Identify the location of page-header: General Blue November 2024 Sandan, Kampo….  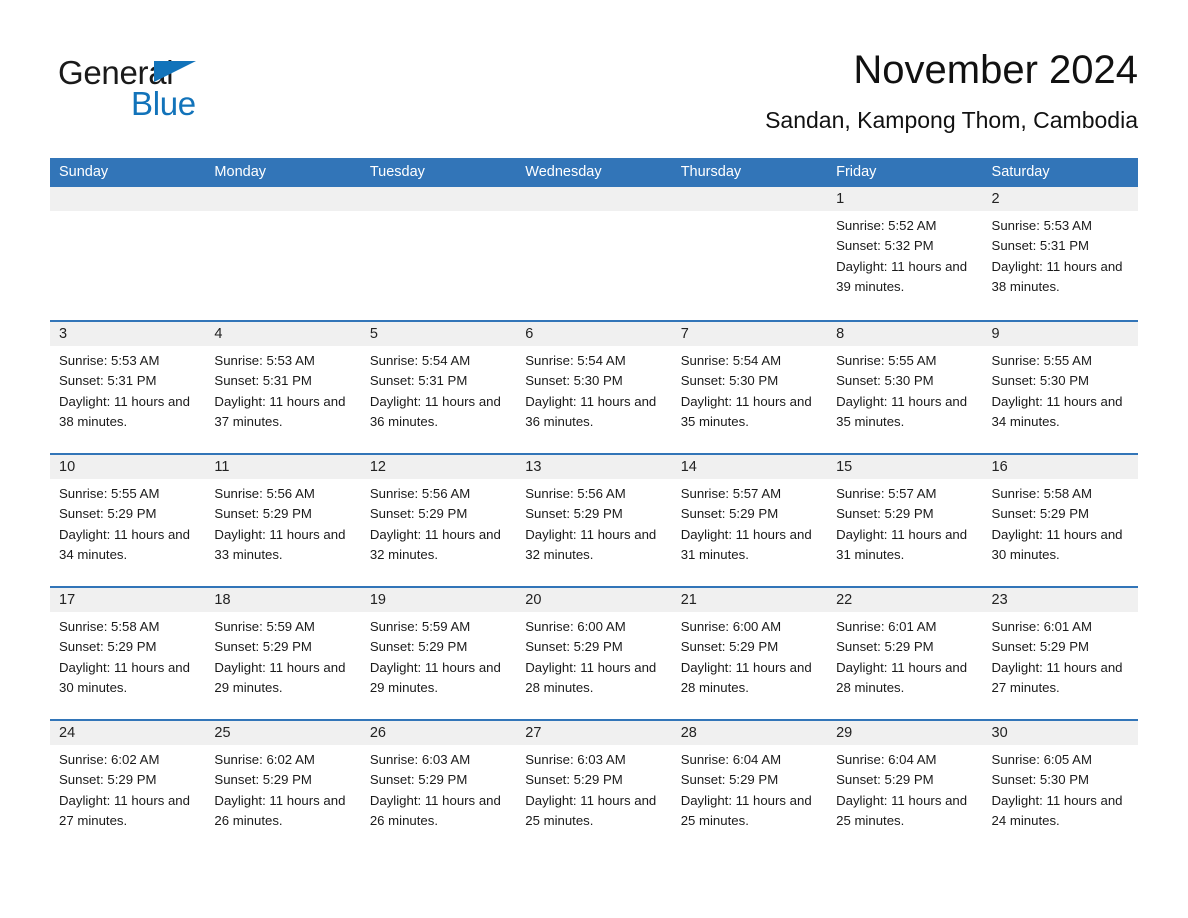
(594, 100).